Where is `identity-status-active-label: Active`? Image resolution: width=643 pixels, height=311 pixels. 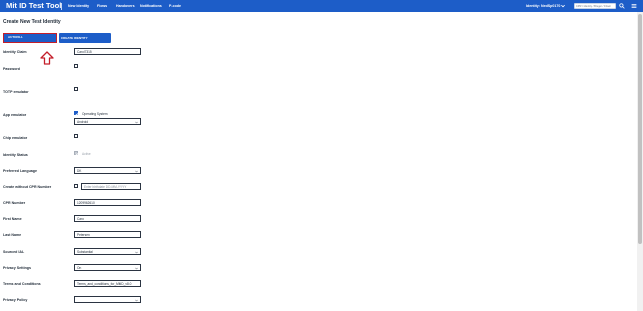
identity-status-active-label: Active is located at coordinates (86, 153).